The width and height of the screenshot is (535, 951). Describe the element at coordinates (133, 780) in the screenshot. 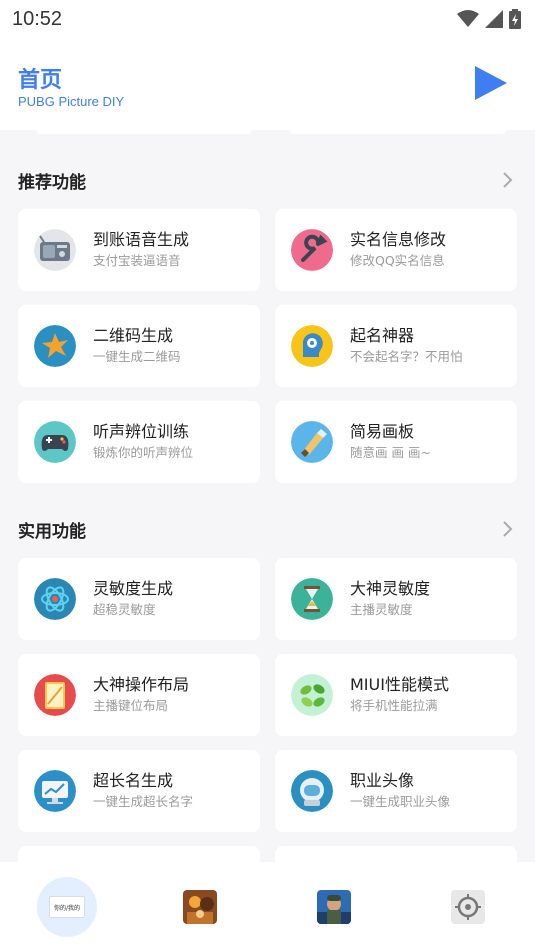

I see `feature-name: 超长名生成` at that location.